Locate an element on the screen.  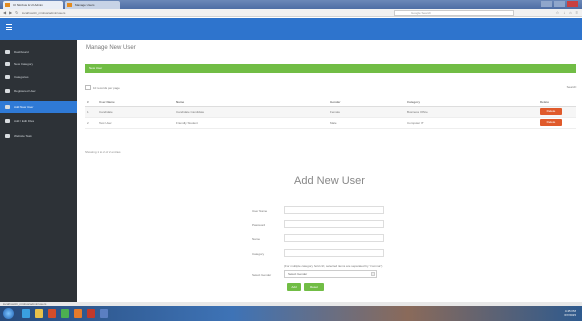
close-icon is located at coordinates (572, 4).